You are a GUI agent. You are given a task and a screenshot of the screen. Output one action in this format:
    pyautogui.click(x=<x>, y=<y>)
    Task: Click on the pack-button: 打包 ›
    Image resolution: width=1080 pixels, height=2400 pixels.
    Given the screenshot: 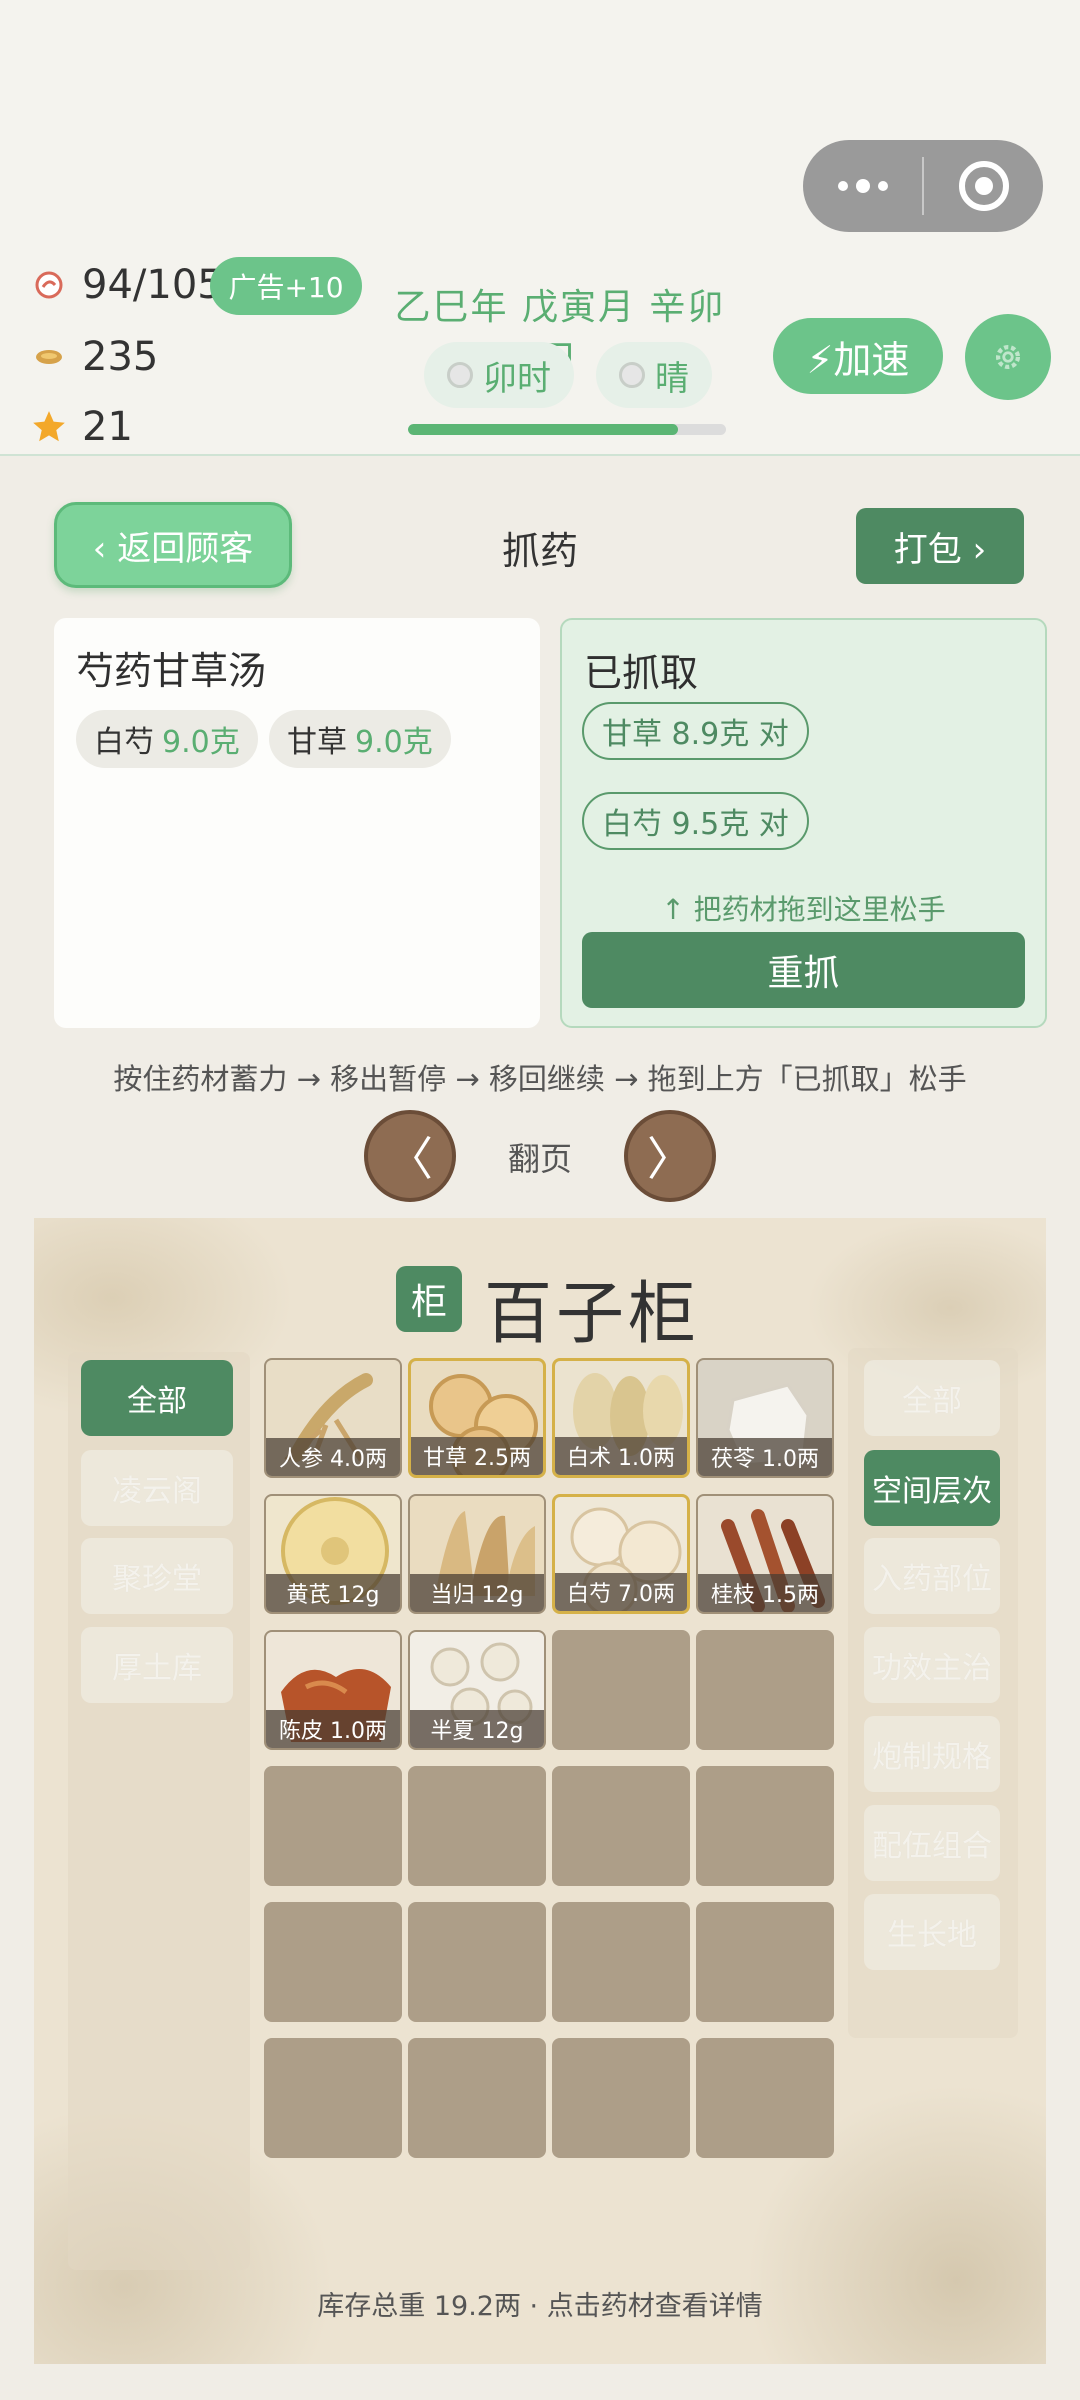 What is the action you would take?
    pyautogui.click(x=940, y=546)
    